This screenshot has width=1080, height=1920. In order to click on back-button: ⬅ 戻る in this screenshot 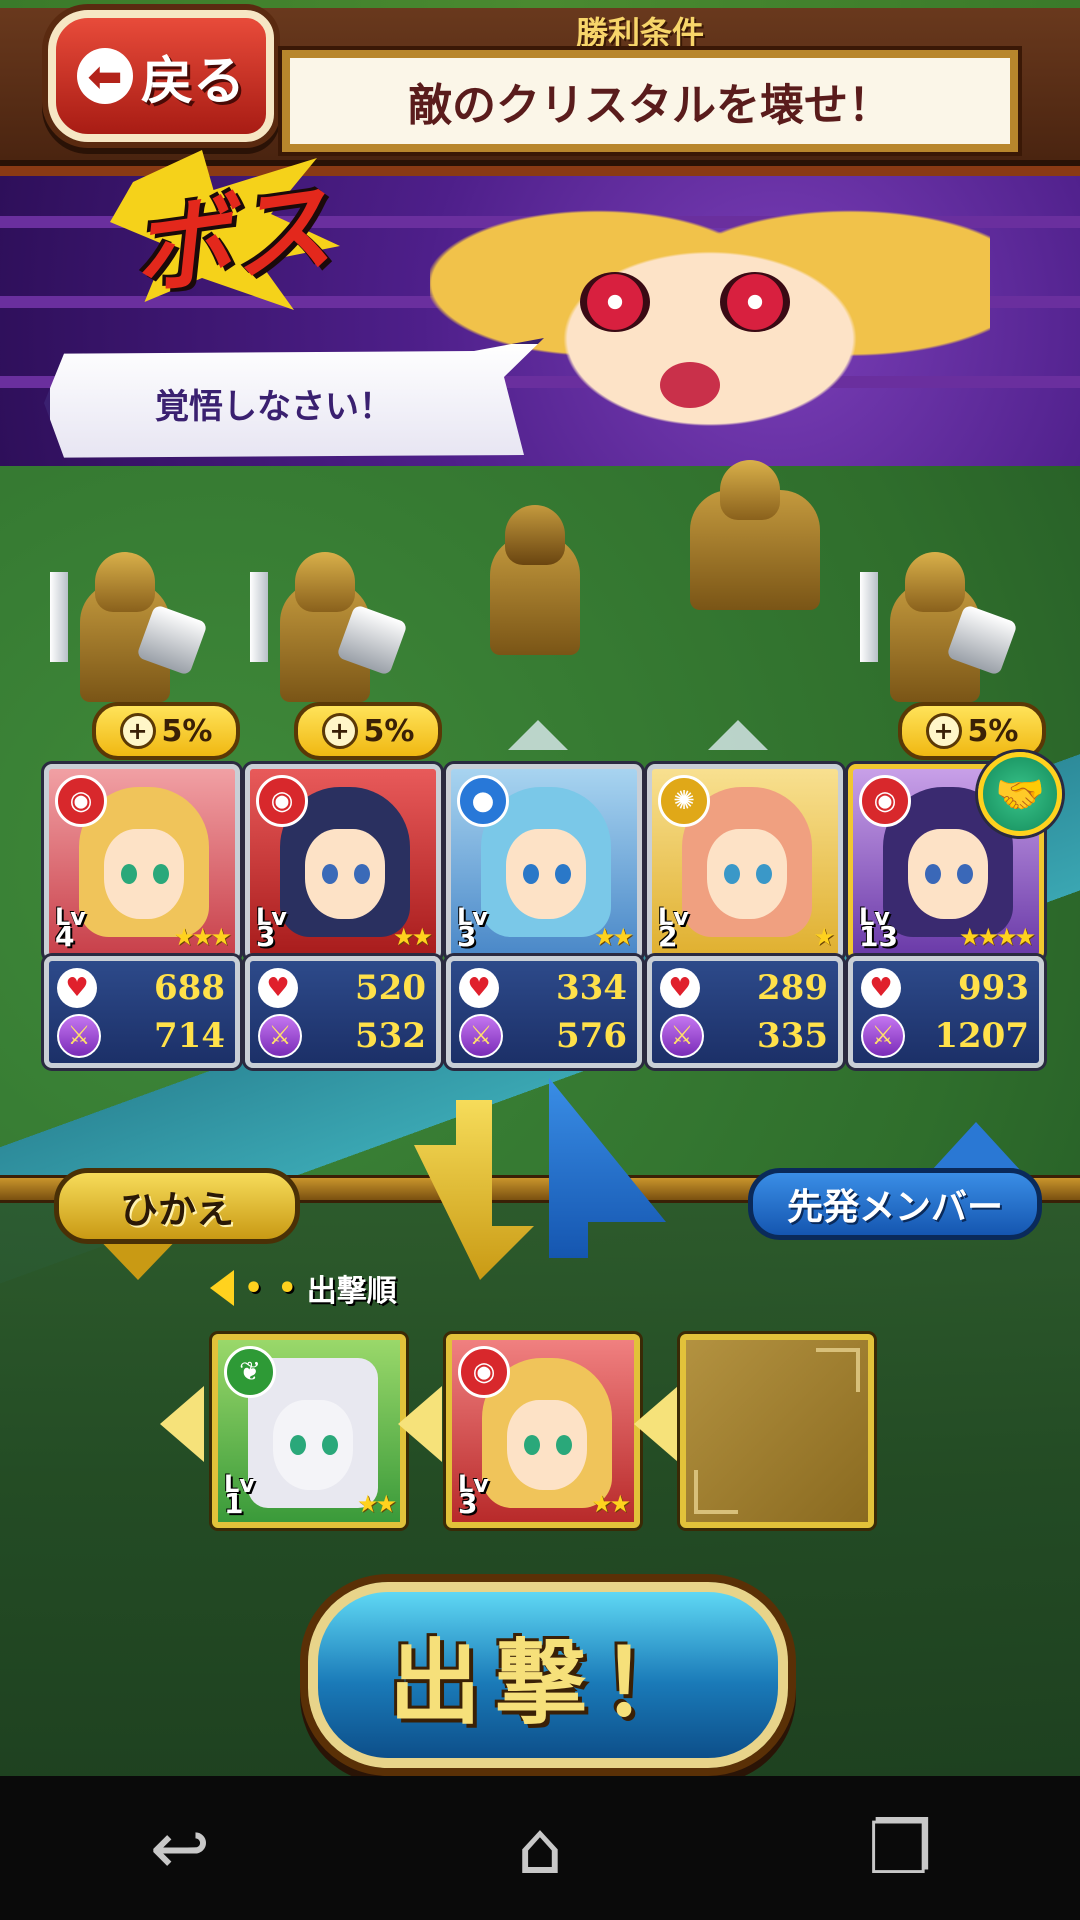, I will do `click(161, 76)`.